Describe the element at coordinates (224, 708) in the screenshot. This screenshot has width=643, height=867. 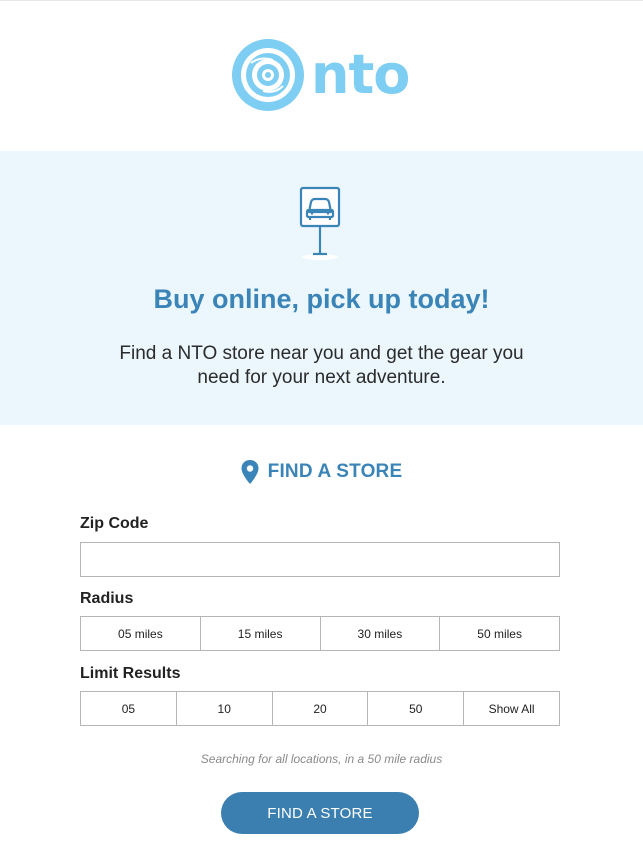
I see `limit-option-10: 10` at that location.